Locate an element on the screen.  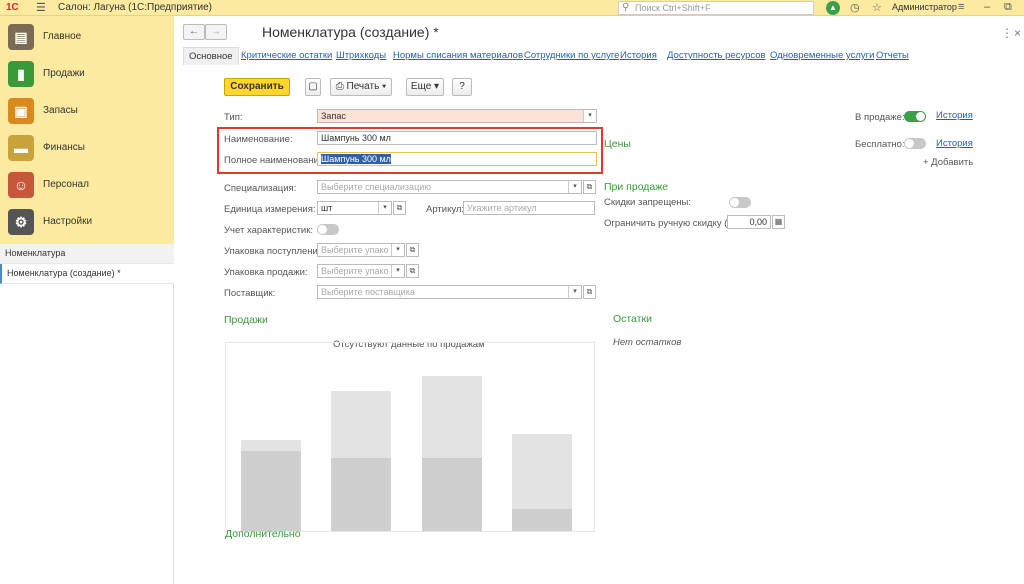
discount-toggle is located at coordinates (740, 202).